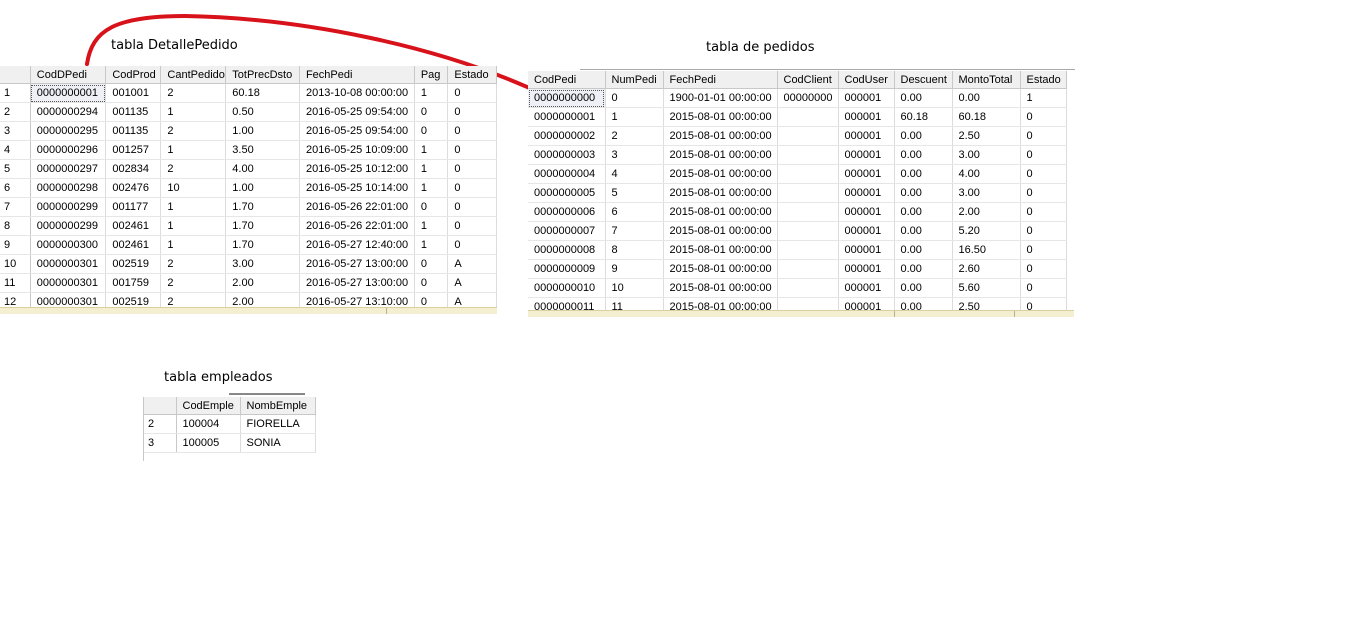 Image resolution: width=1354 pixels, height=626 pixels. Describe the element at coordinates (567, 303) in the screenshot. I see `table-cell: 0000000011` at that location.